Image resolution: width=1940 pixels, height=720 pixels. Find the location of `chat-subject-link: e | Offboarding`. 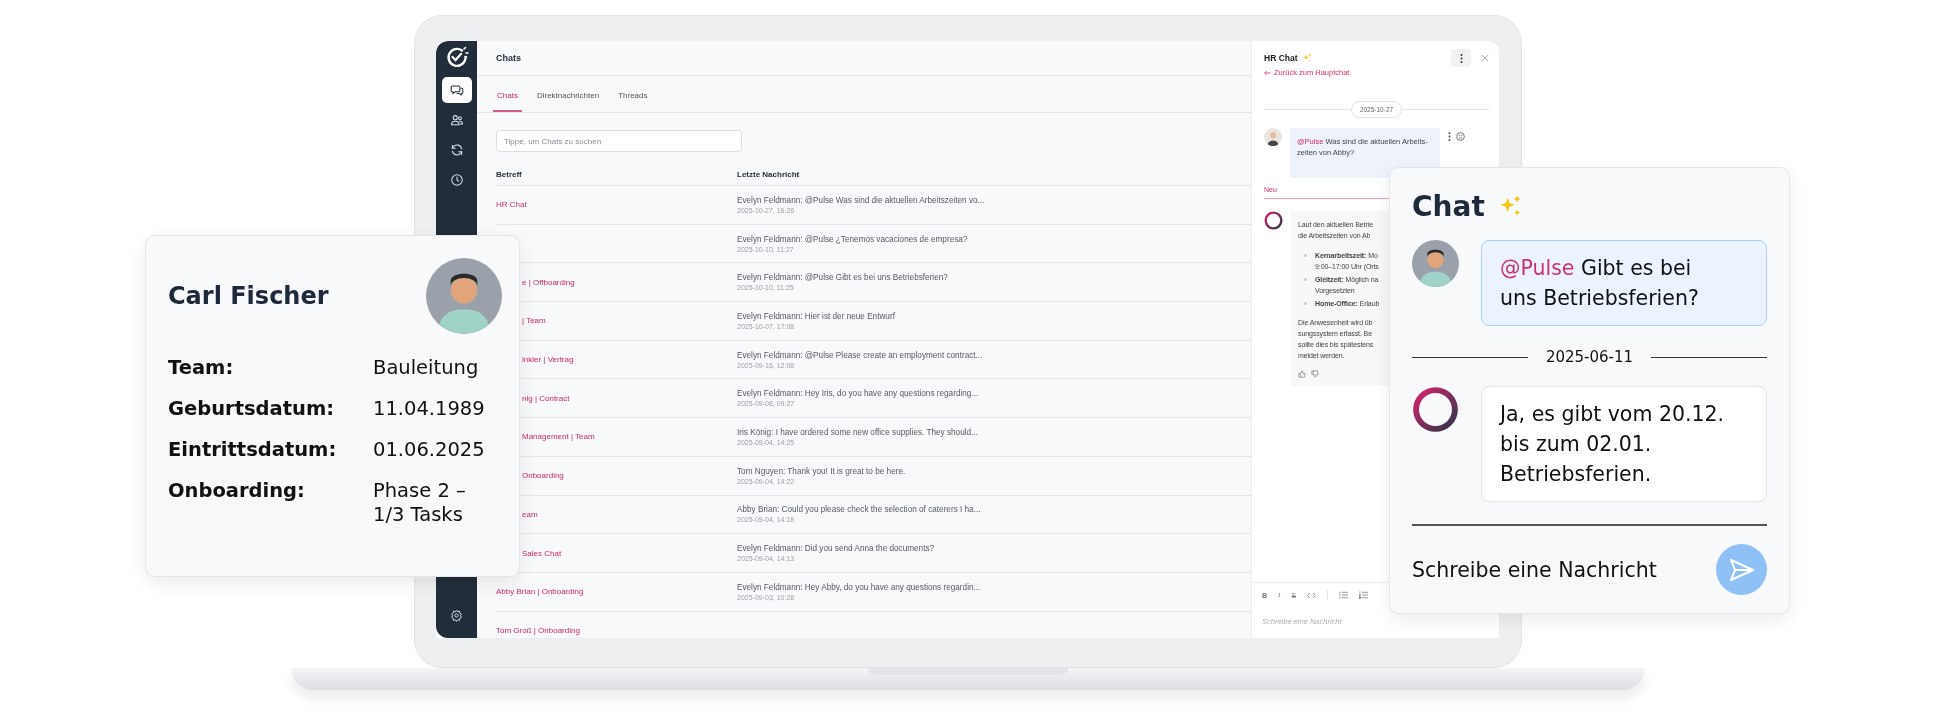

chat-subject-link: e | Offboarding is located at coordinates (548, 282).